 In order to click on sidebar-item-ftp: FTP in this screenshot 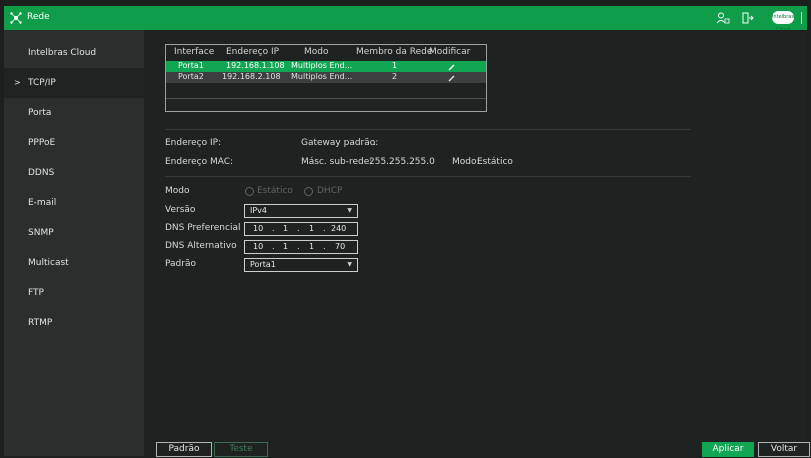, I will do `click(74, 293)`.